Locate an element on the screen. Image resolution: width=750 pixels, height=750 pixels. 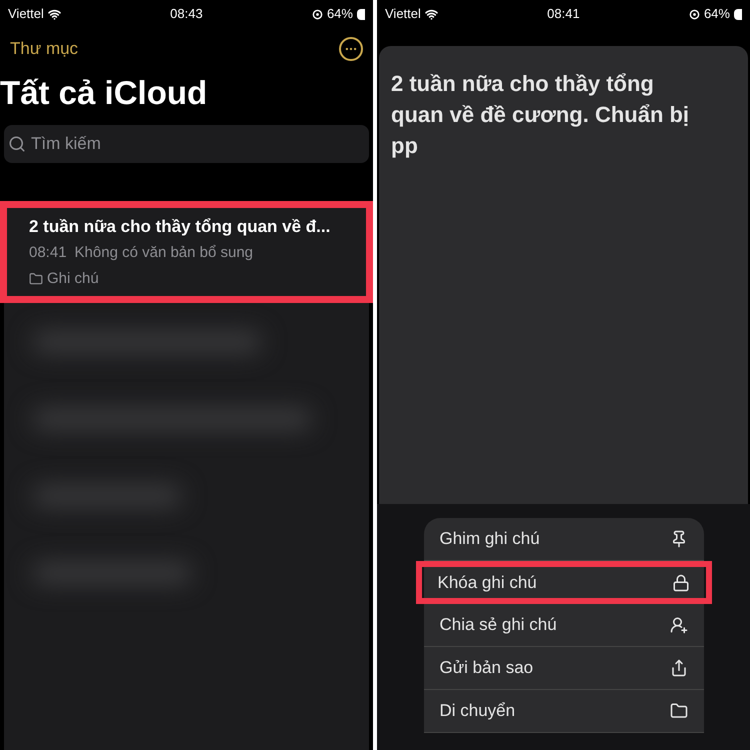
share-person-icon is located at coordinates (679, 625).